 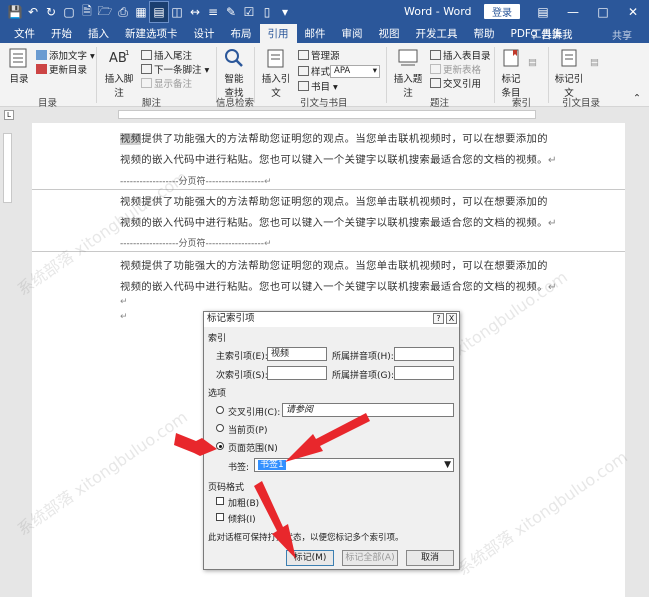 What do you see at coordinates (278, 33) in the screenshot?
I see `tab-references: 引用` at bounding box center [278, 33].